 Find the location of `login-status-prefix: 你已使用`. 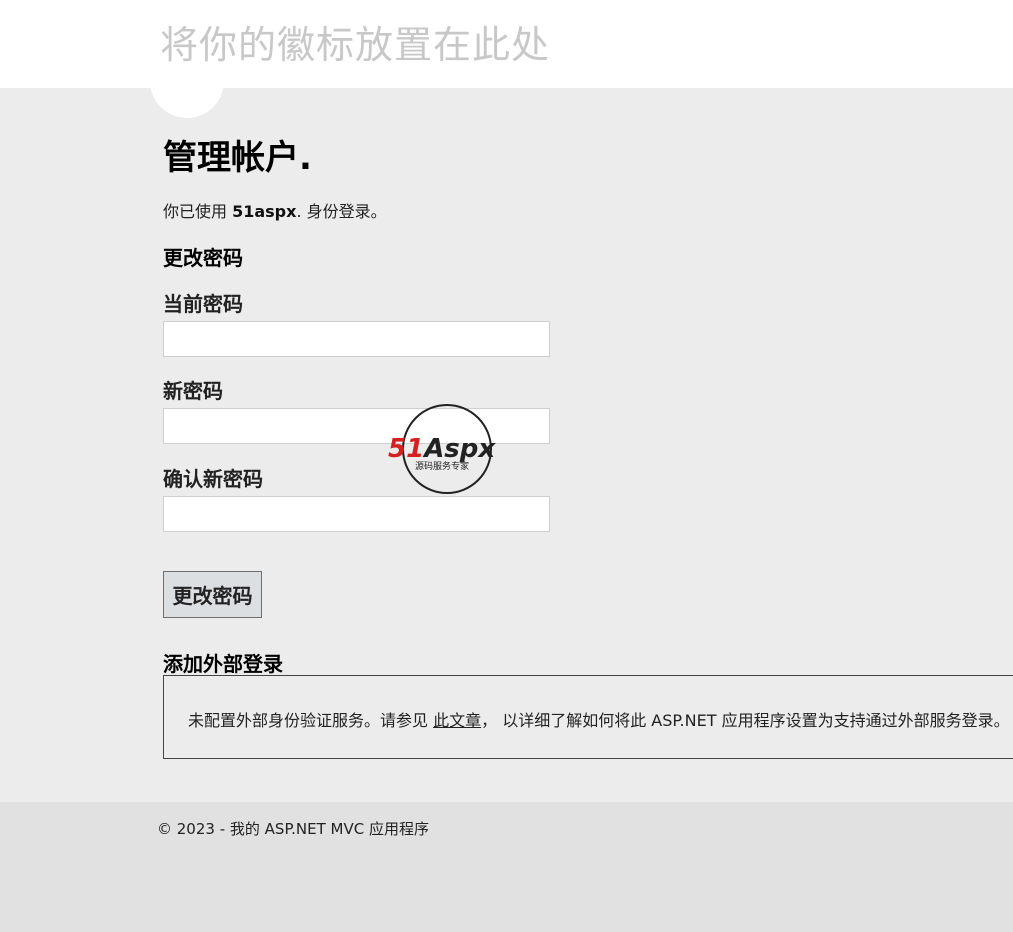

login-status-prefix: 你已使用 is located at coordinates (198, 211).